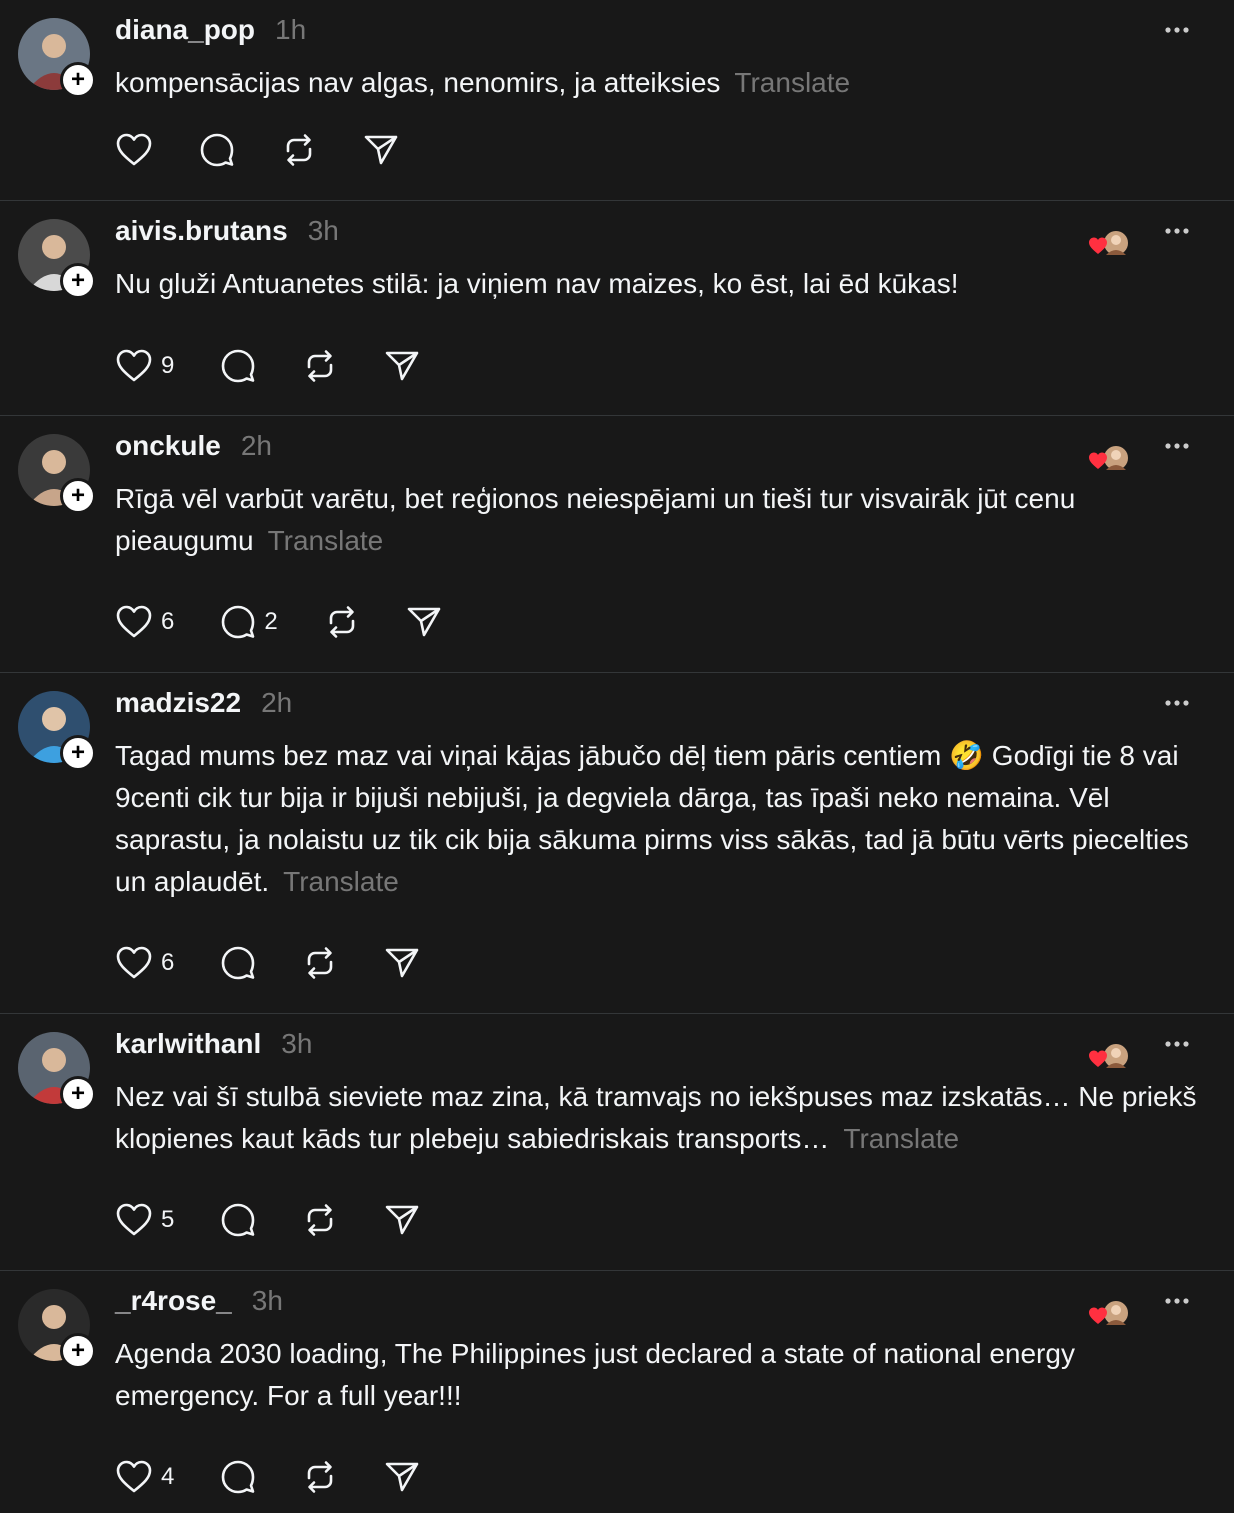 This screenshot has height=1513, width=1234. I want to click on like-button: 4, so click(144, 1477).